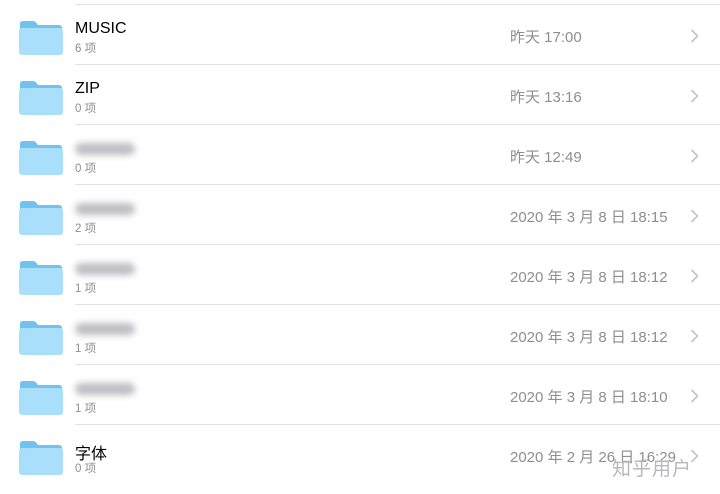 This screenshot has width=720, height=494. Describe the element at coordinates (101, 28) in the screenshot. I see `folder-name: MUSIC` at that location.